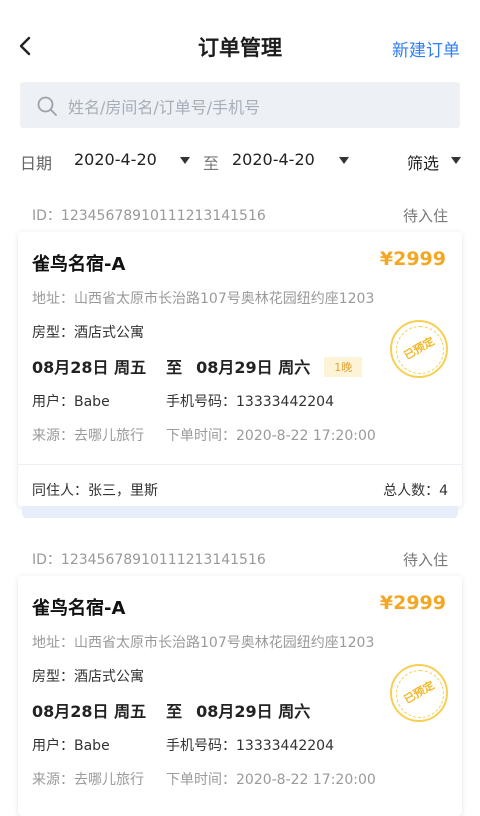  I want to click on stay-dates: 08月28日 周五至 08月29日 周六 1晚, so click(197, 366).